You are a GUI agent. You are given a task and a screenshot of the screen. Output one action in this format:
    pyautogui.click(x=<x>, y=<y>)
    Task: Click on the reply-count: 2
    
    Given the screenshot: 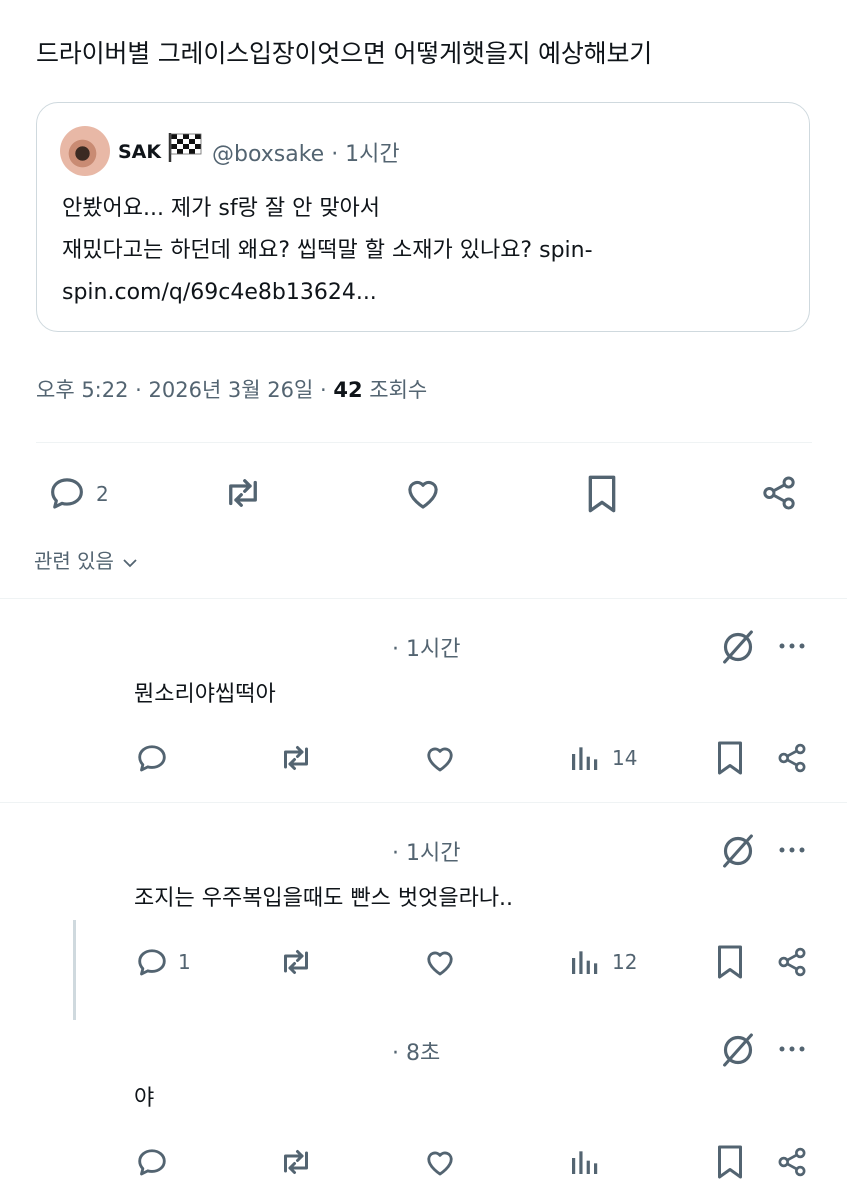 What is the action you would take?
    pyautogui.click(x=102, y=494)
    